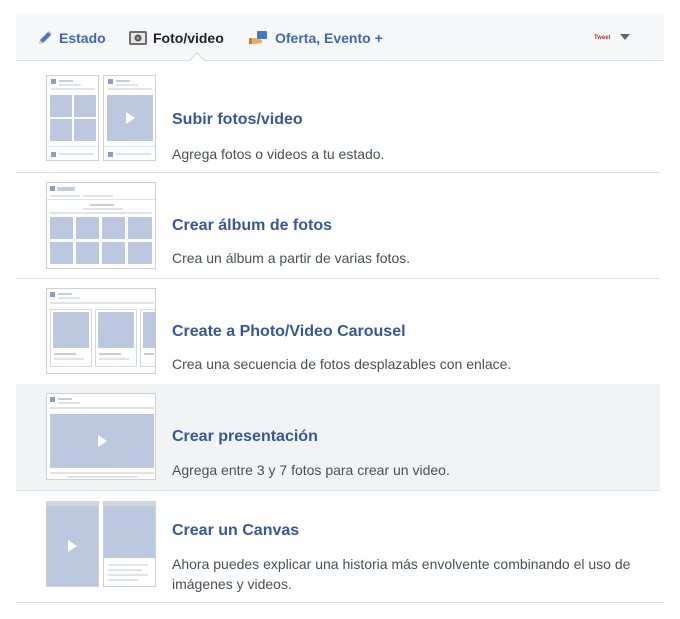  What do you see at coordinates (138, 38) in the screenshot?
I see `camera-icon` at bounding box center [138, 38].